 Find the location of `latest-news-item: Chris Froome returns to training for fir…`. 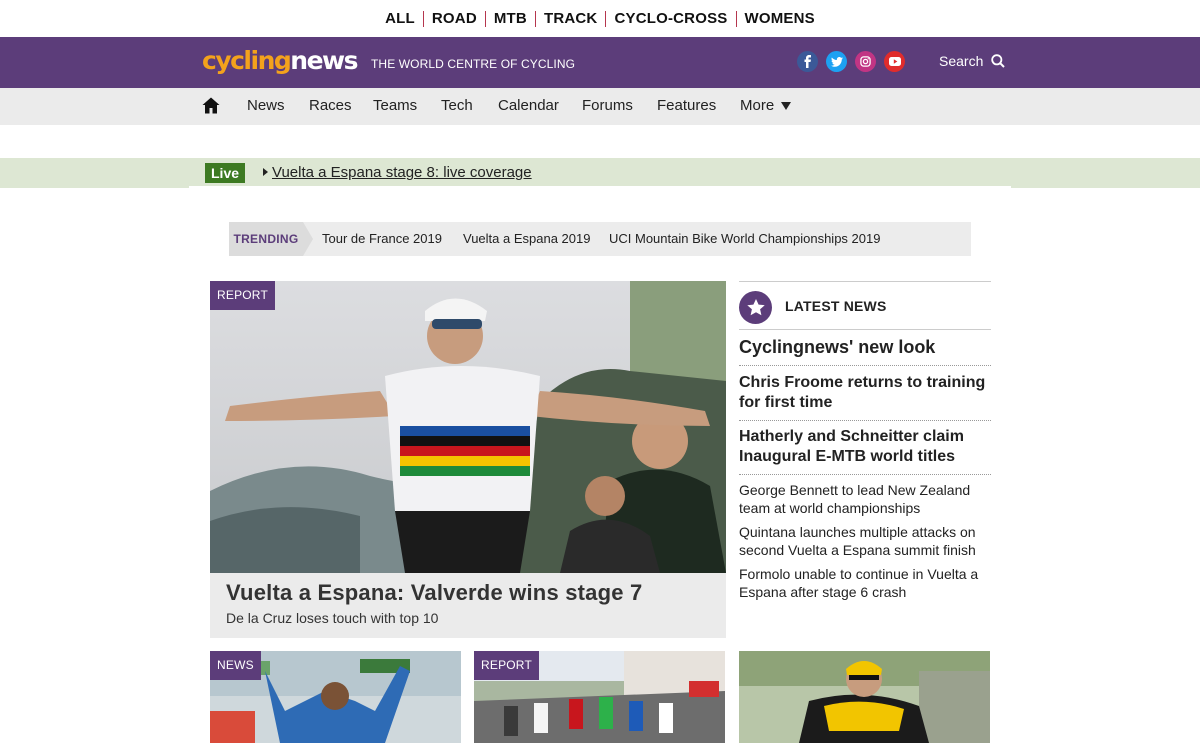

latest-news-item: Chris Froome returns to training for fir… is located at coordinates (865, 393).